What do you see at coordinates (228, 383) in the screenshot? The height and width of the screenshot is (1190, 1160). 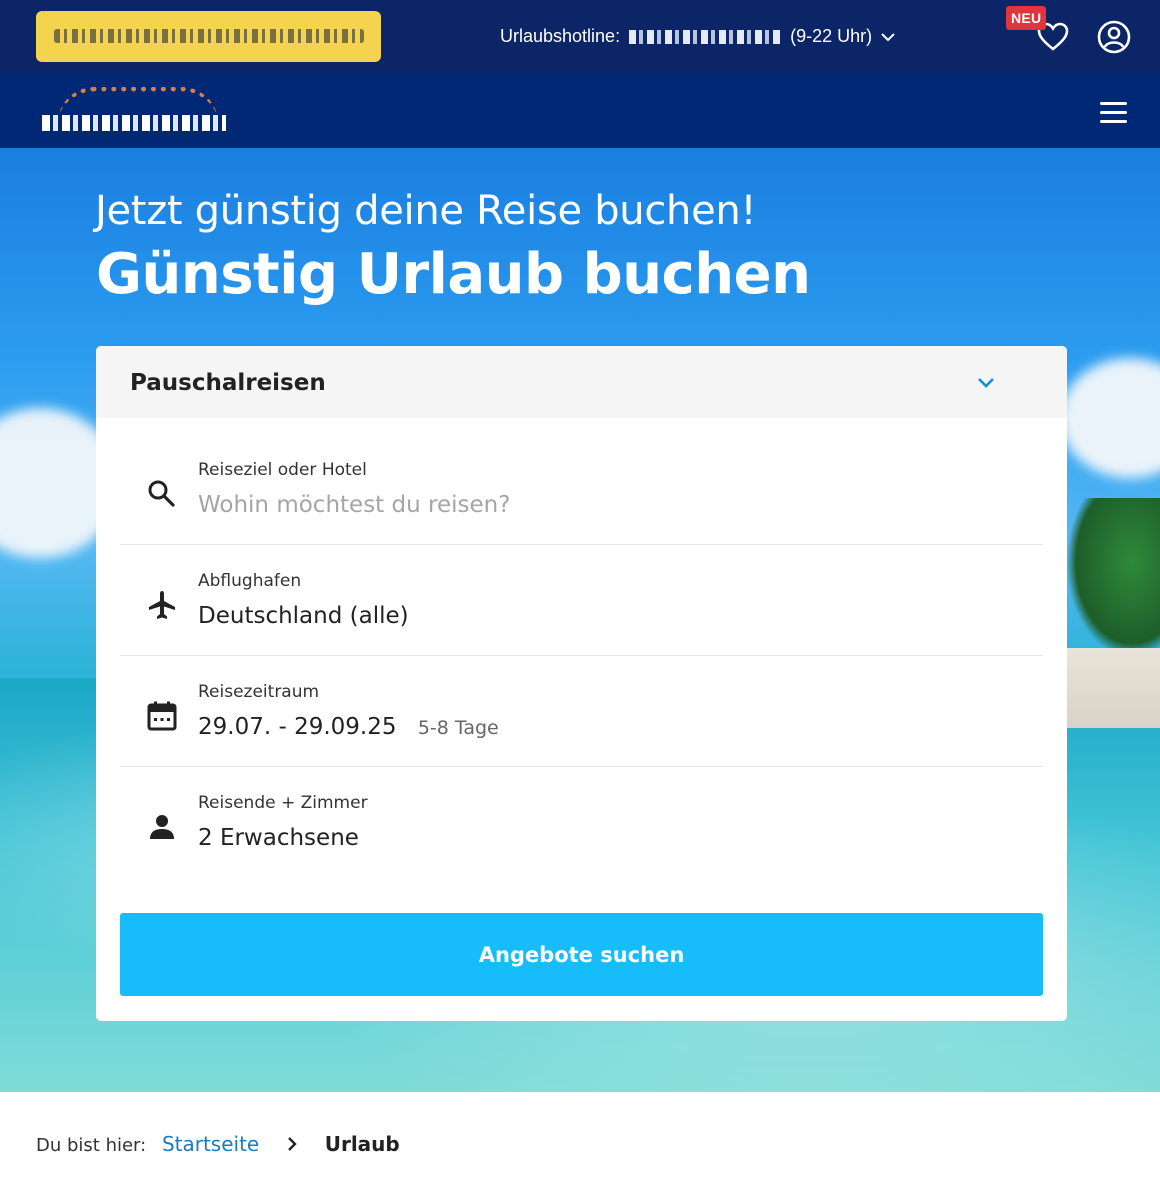 I see `product-type-value: Pauschalreisen` at bounding box center [228, 383].